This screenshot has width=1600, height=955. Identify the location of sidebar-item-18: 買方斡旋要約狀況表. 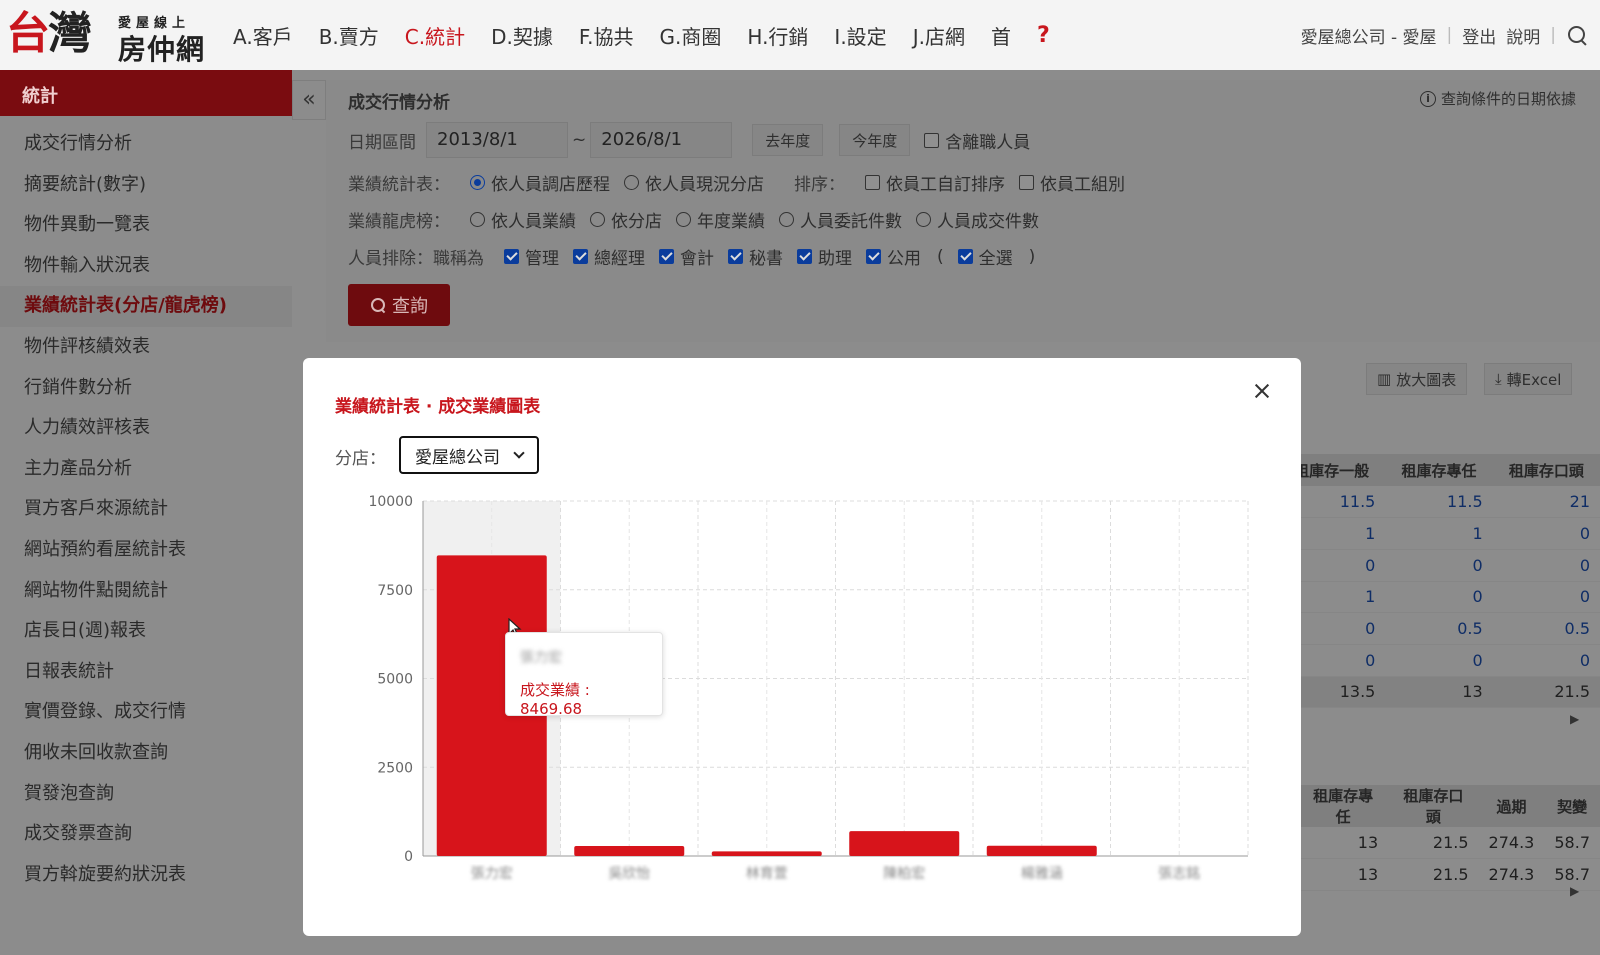
(146, 875).